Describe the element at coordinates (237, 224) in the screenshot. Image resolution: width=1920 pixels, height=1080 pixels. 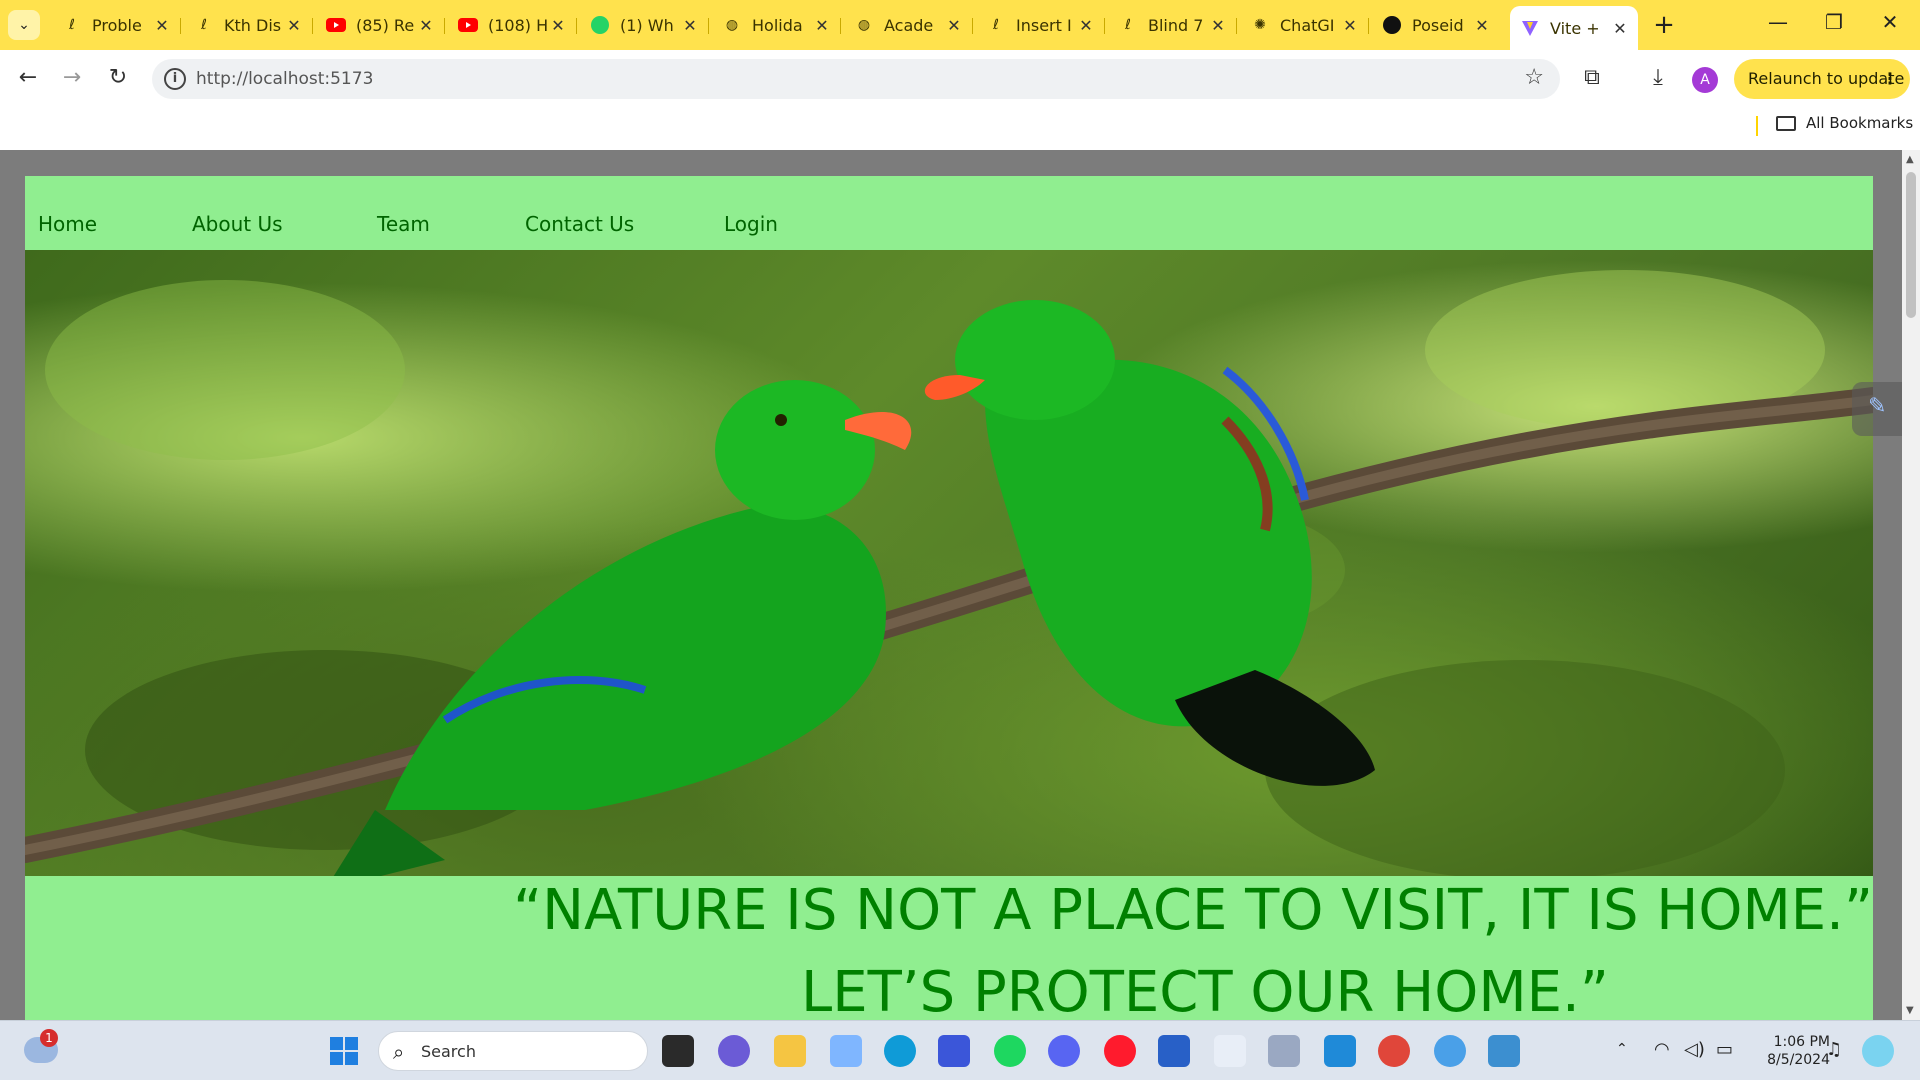
I see `nav-about-link: About Us` at that location.